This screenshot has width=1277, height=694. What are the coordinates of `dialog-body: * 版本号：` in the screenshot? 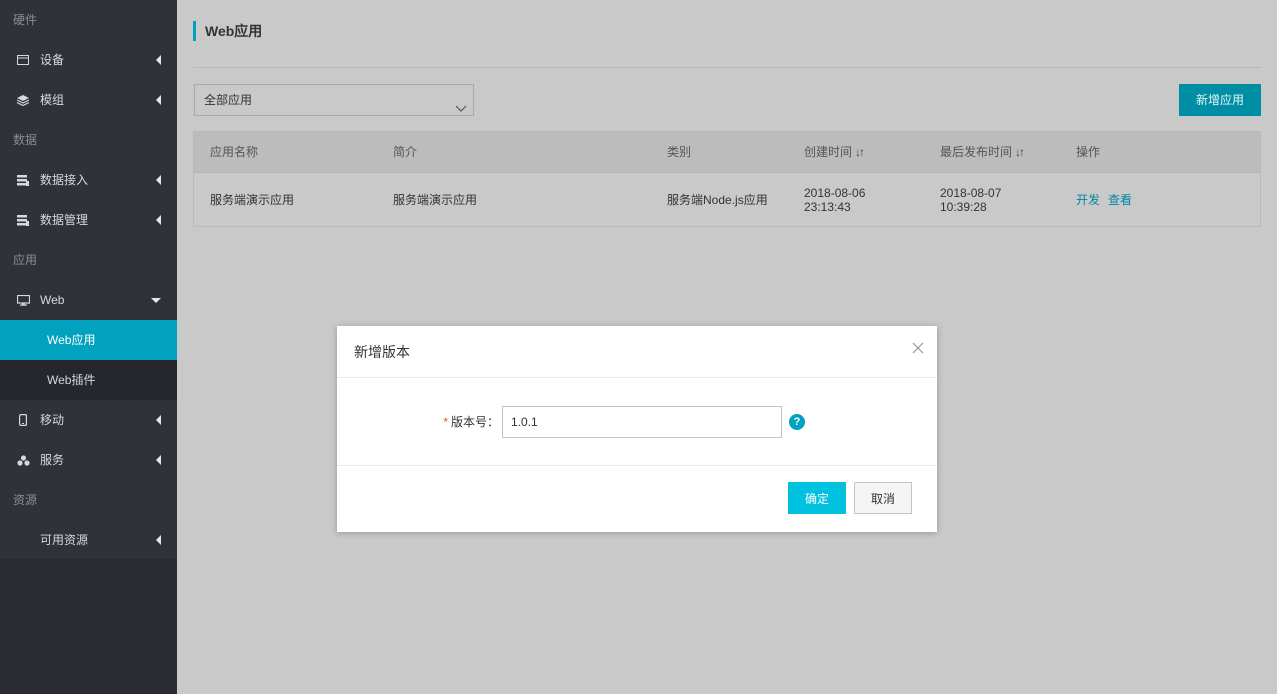 It's located at (637, 422).